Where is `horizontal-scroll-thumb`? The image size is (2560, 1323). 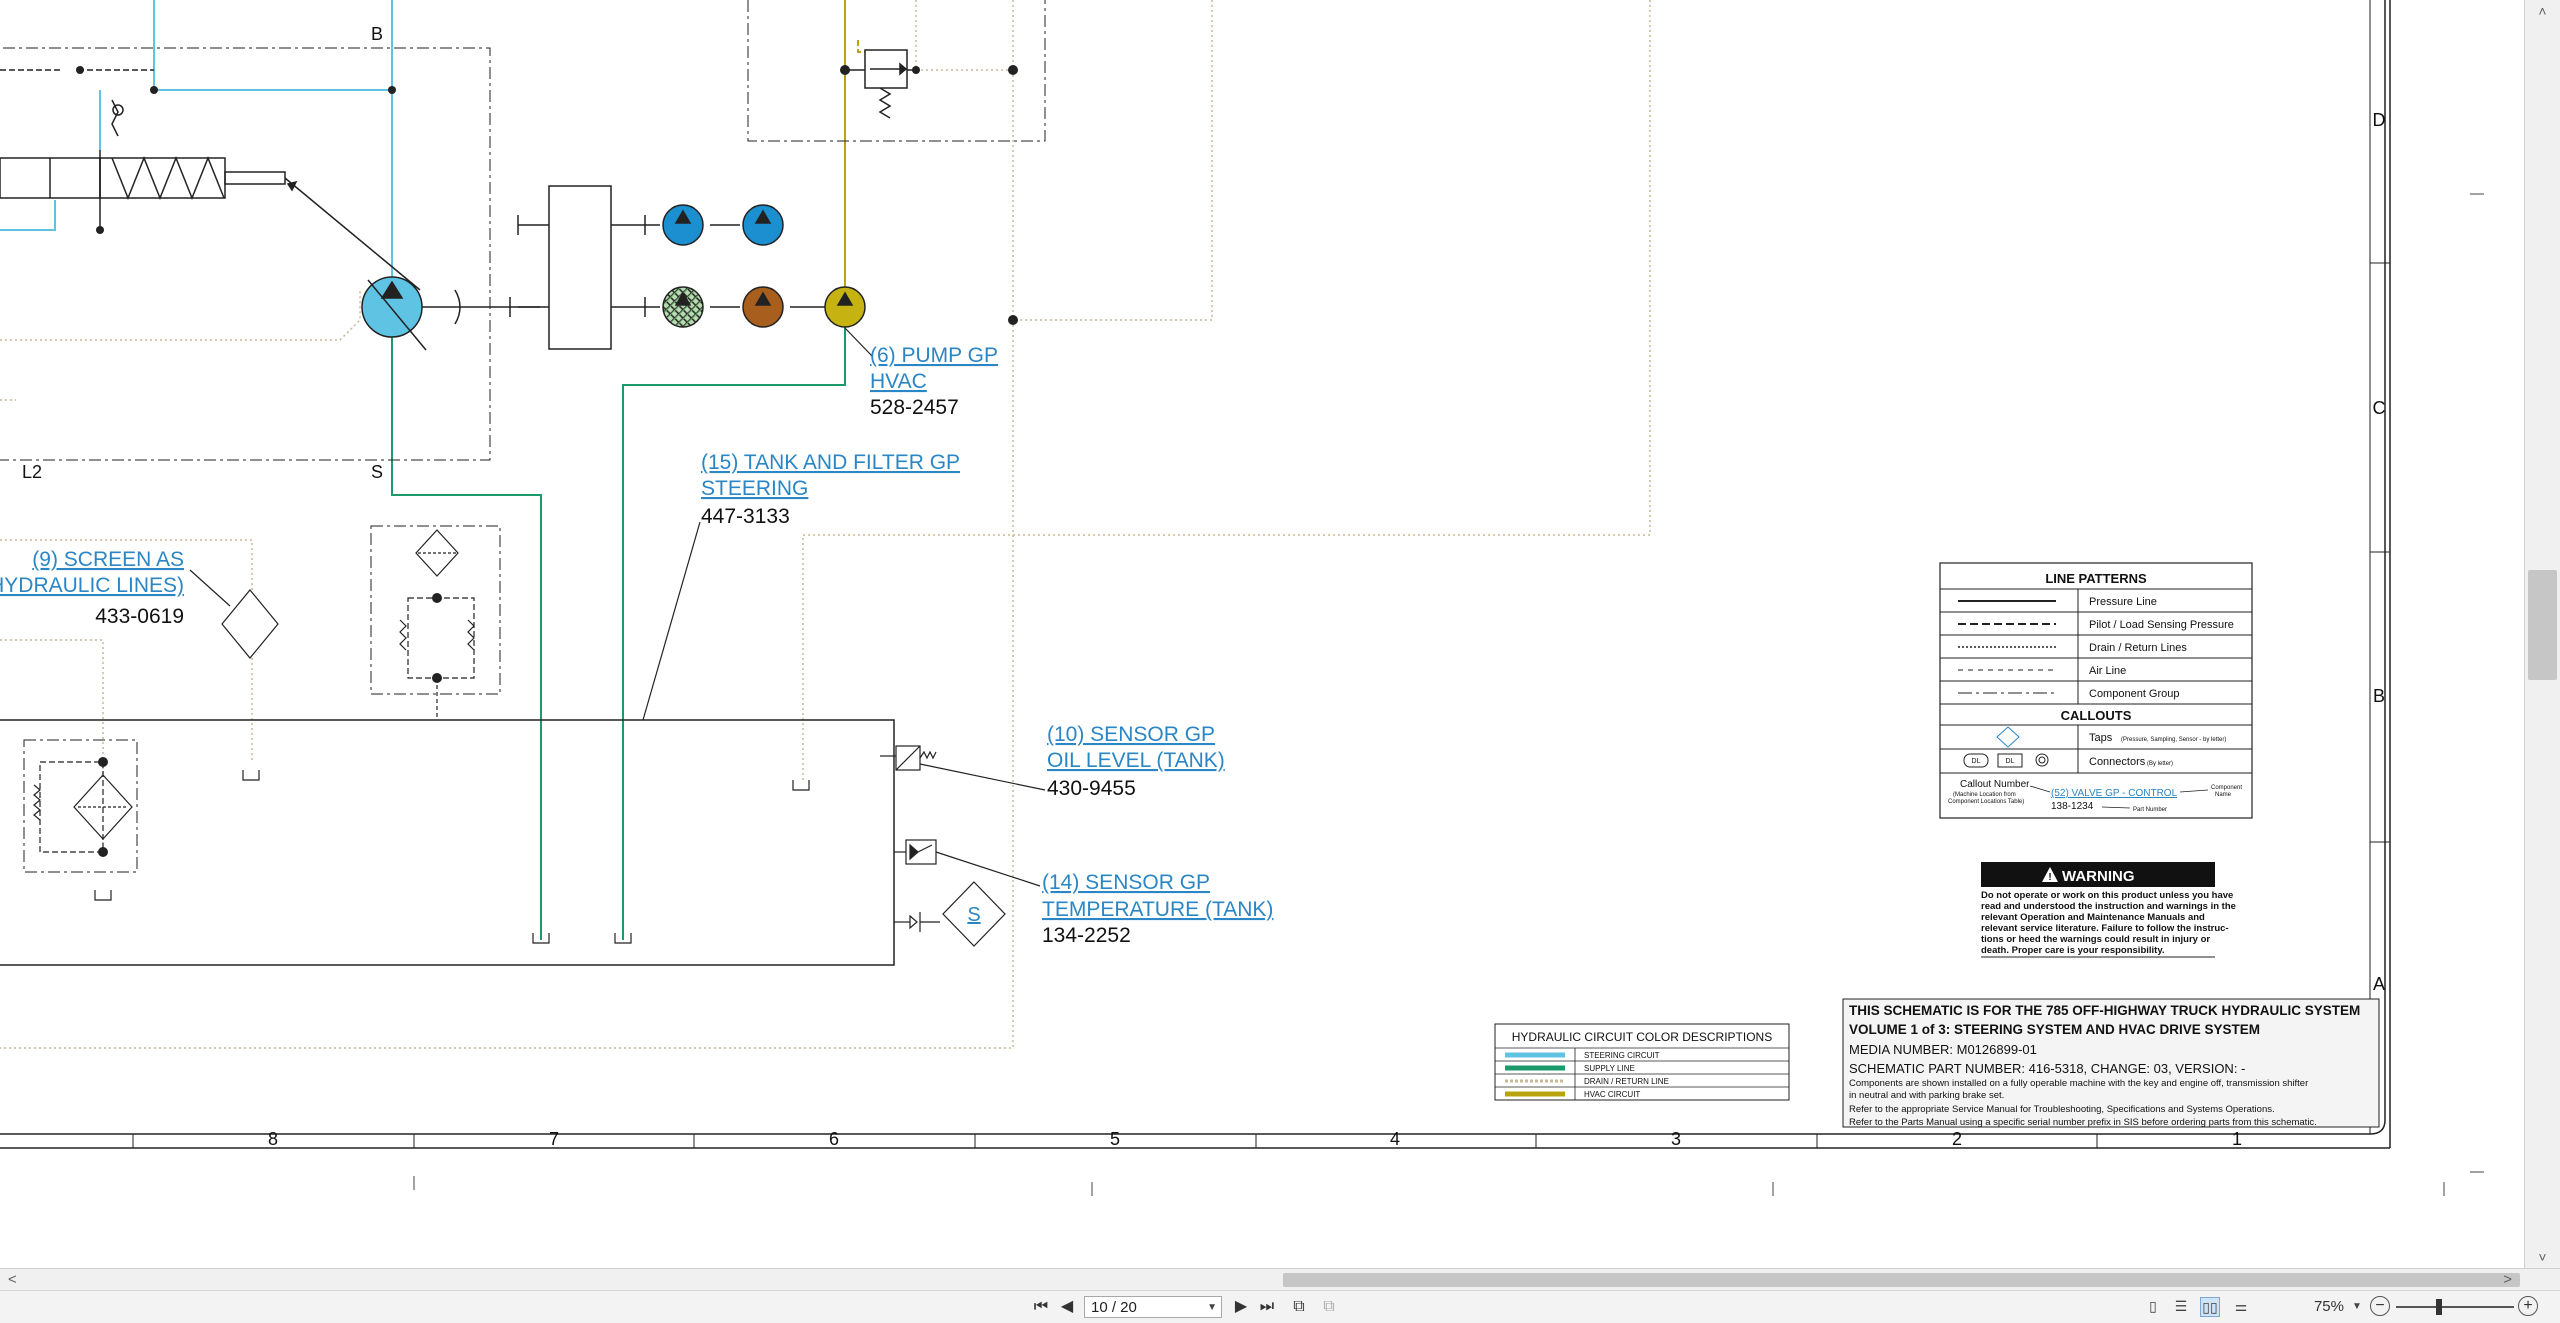 horizontal-scroll-thumb is located at coordinates (1901, 1280).